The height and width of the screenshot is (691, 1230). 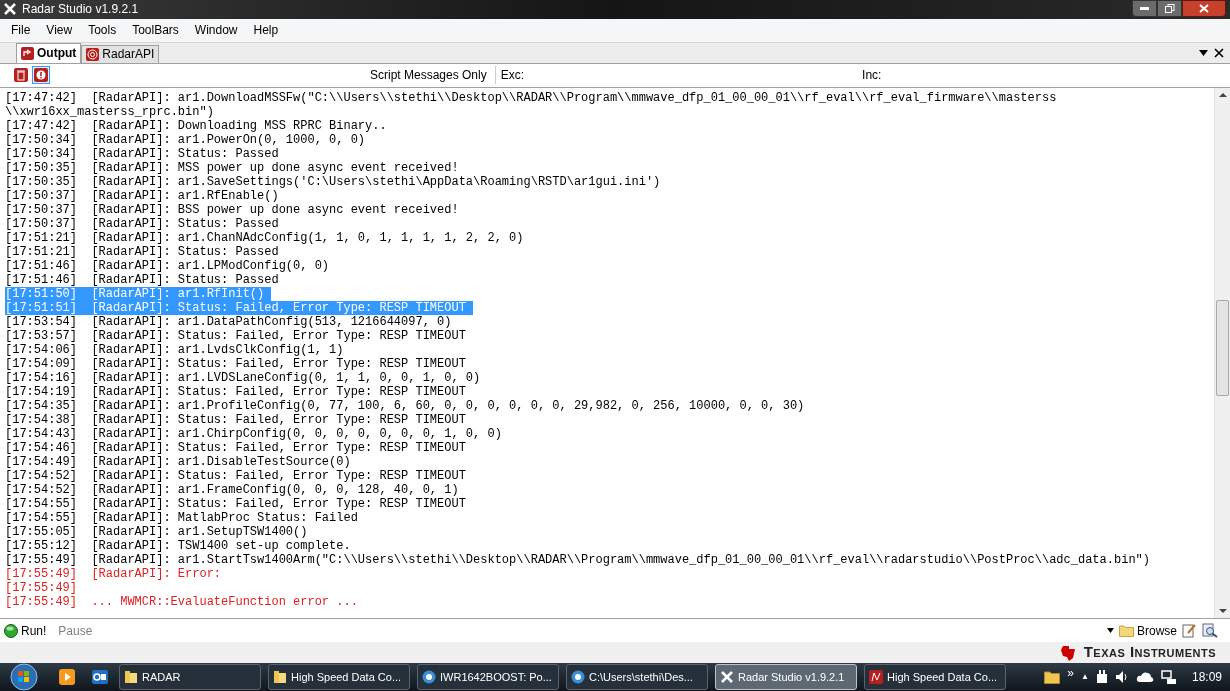 What do you see at coordinates (41, 321) in the screenshot?
I see `log-timestamp: [17:53:54]` at bounding box center [41, 321].